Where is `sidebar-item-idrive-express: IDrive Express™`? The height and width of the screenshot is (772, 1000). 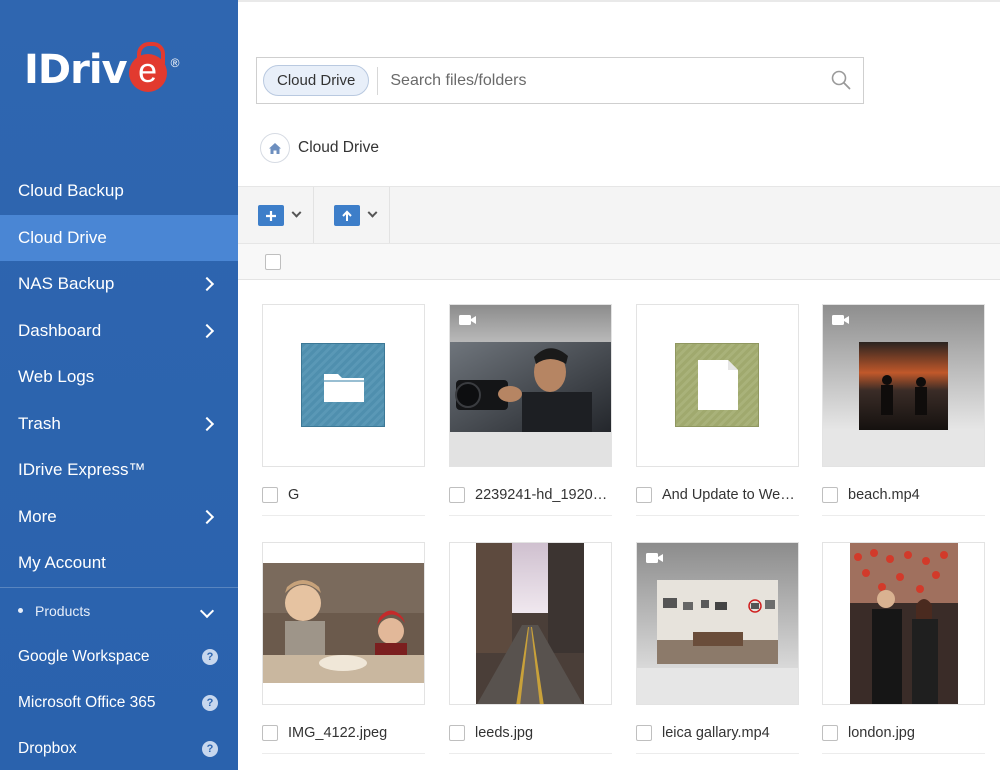
sidebar-item-idrive-express: IDrive Express™ is located at coordinates (119, 470).